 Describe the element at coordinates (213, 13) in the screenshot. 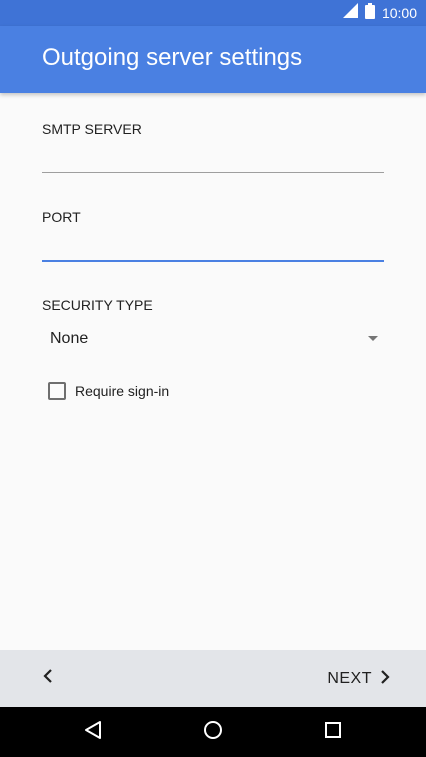

I see `status-bar: 10:00` at that location.